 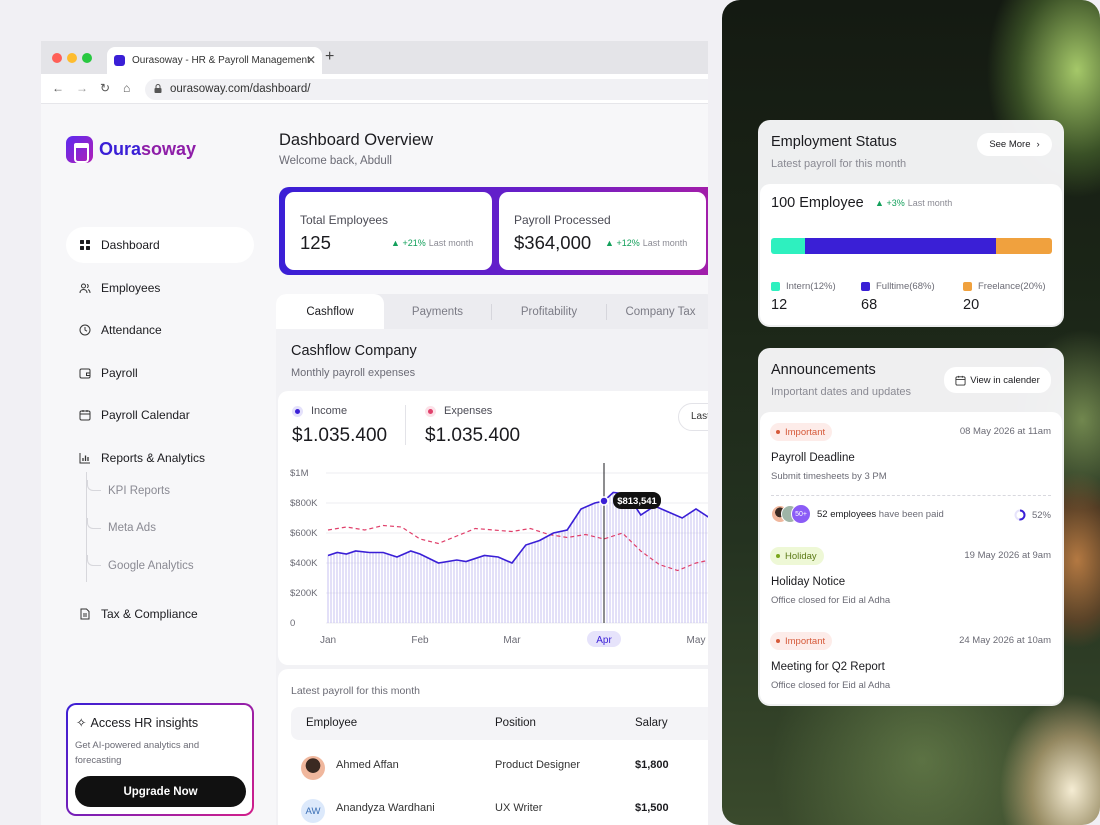 What do you see at coordinates (356, 140) in the screenshot?
I see `page-title: Dashboard Overview` at bounding box center [356, 140].